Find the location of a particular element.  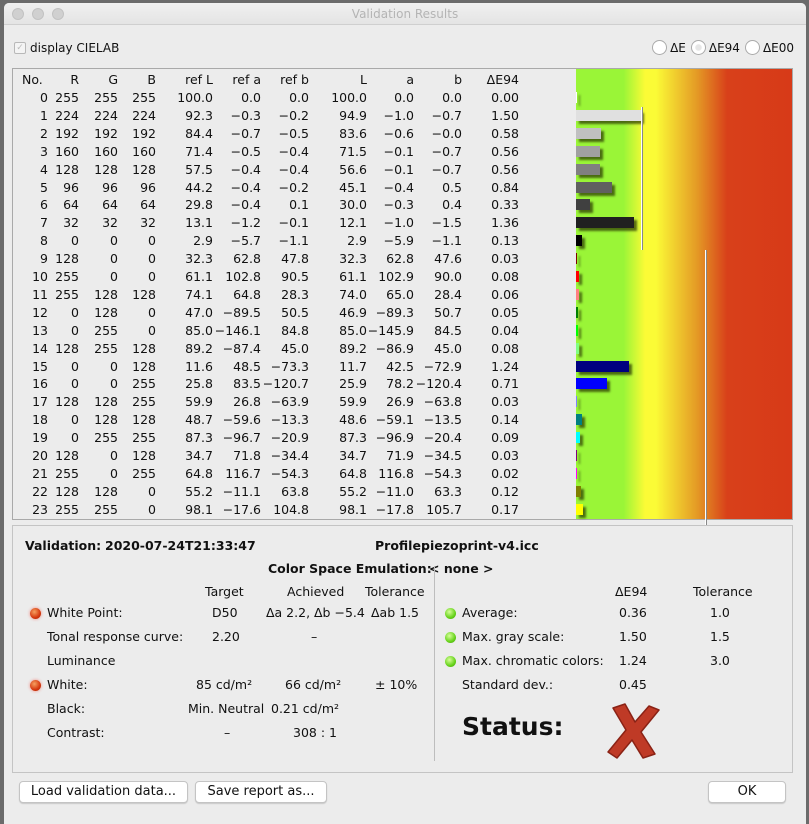

black-achieved: 0.21 cd/m² is located at coordinates (305, 708).